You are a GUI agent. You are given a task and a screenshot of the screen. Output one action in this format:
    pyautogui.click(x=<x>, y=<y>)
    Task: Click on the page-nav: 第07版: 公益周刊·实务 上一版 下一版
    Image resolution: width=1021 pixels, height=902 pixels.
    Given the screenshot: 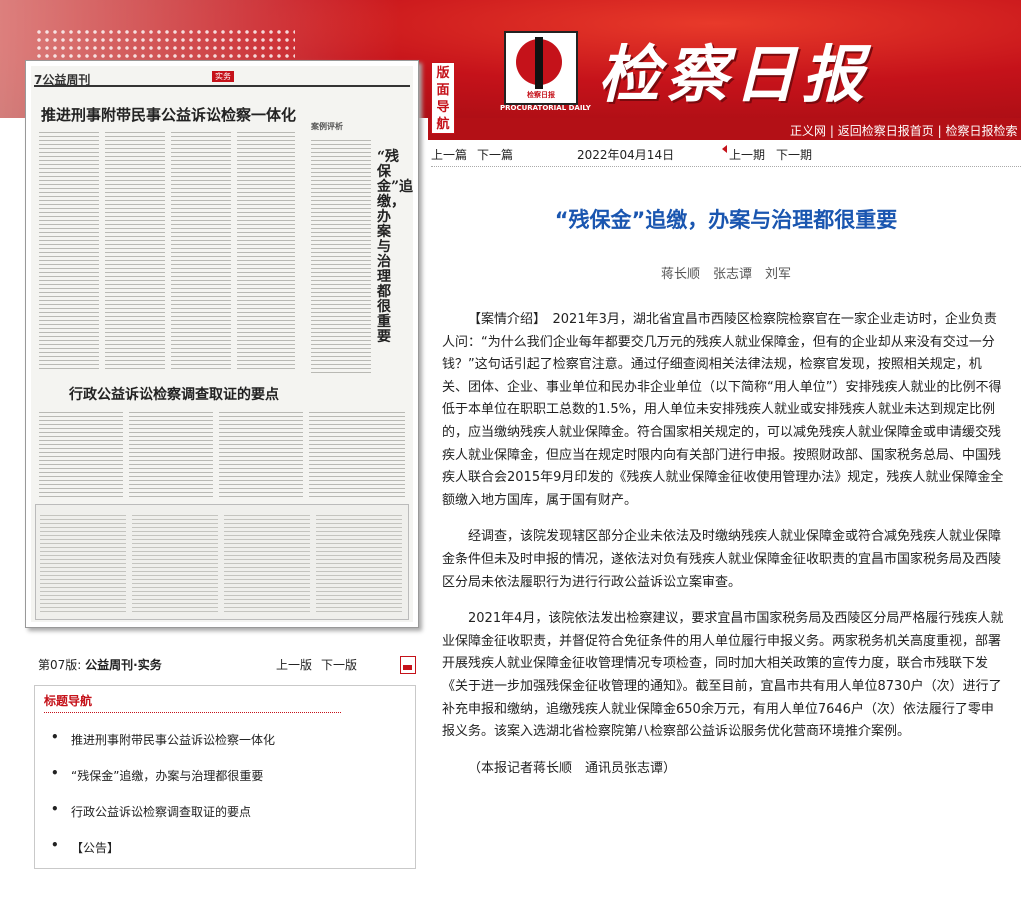 What is the action you would take?
    pyautogui.click(x=228, y=665)
    